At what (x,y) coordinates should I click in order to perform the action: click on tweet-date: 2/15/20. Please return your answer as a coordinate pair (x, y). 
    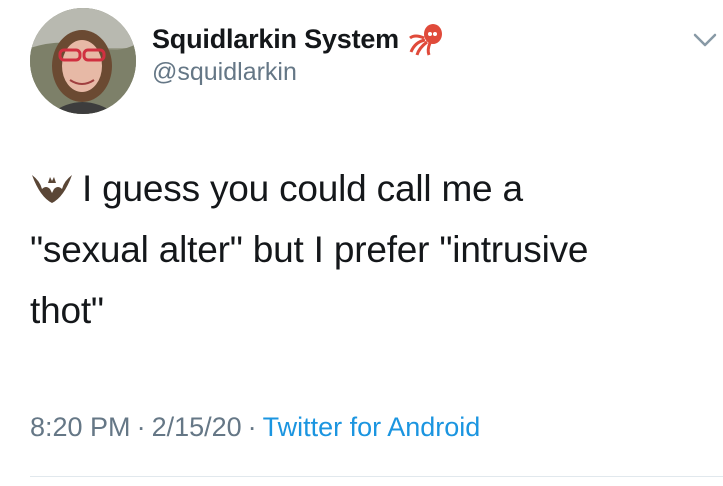
    Looking at the image, I should click on (197, 427).